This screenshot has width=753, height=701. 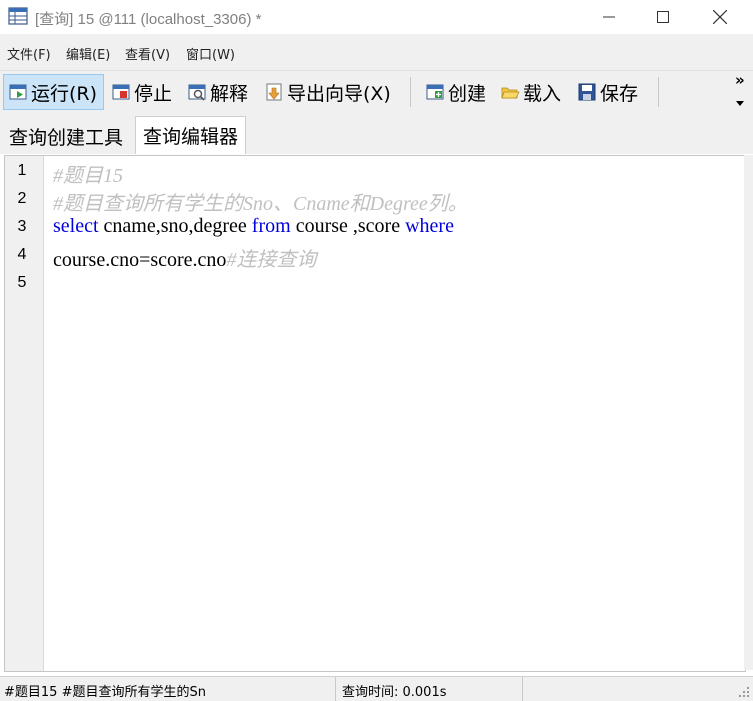 I want to click on menu-bar: 文件(F) 编辑(E) 查看(V) 窗口(W), so click(x=376, y=52).